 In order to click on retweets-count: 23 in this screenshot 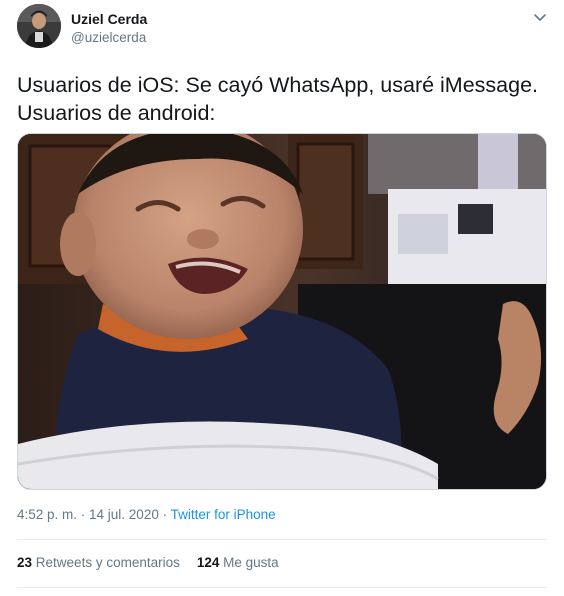, I will do `click(25, 562)`.